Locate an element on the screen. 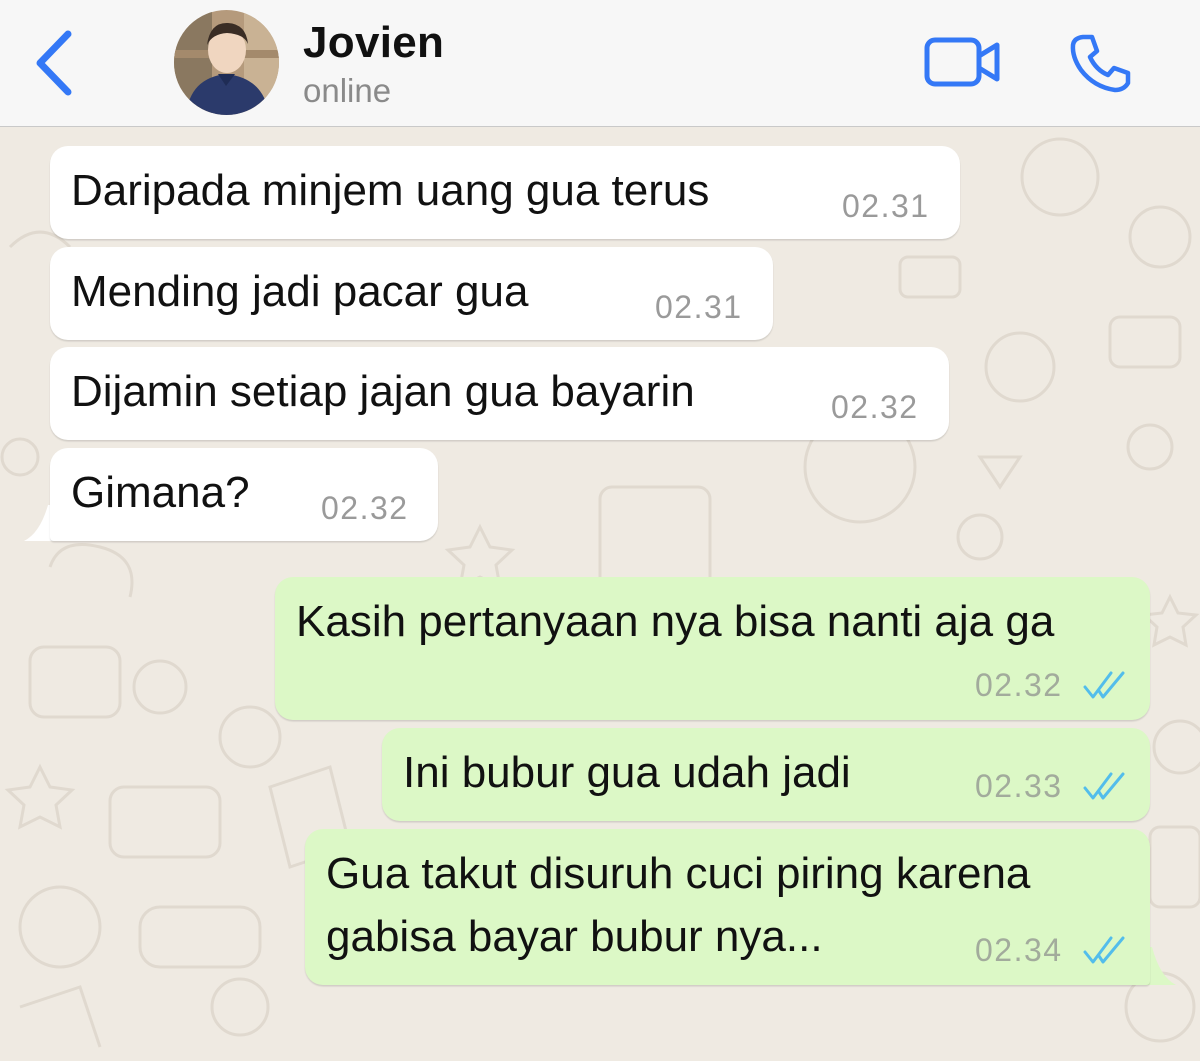 The height and width of the screenshot is (1061, 1200). message-text: Mending jadi pacar gua is located at coordinates (300, 291).